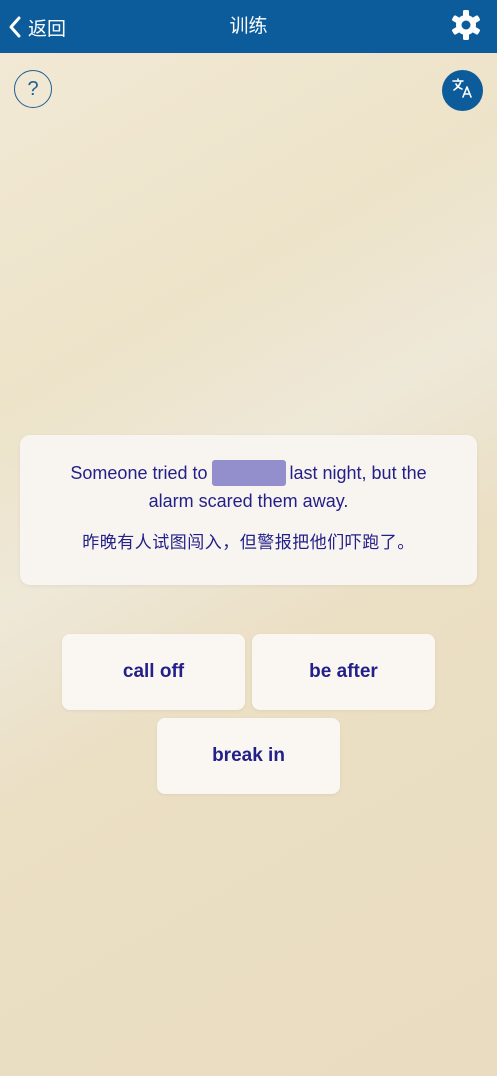 The height and width of the screenshot is (1076, 497). I want to click on option-label: be after, so click(343, 671).